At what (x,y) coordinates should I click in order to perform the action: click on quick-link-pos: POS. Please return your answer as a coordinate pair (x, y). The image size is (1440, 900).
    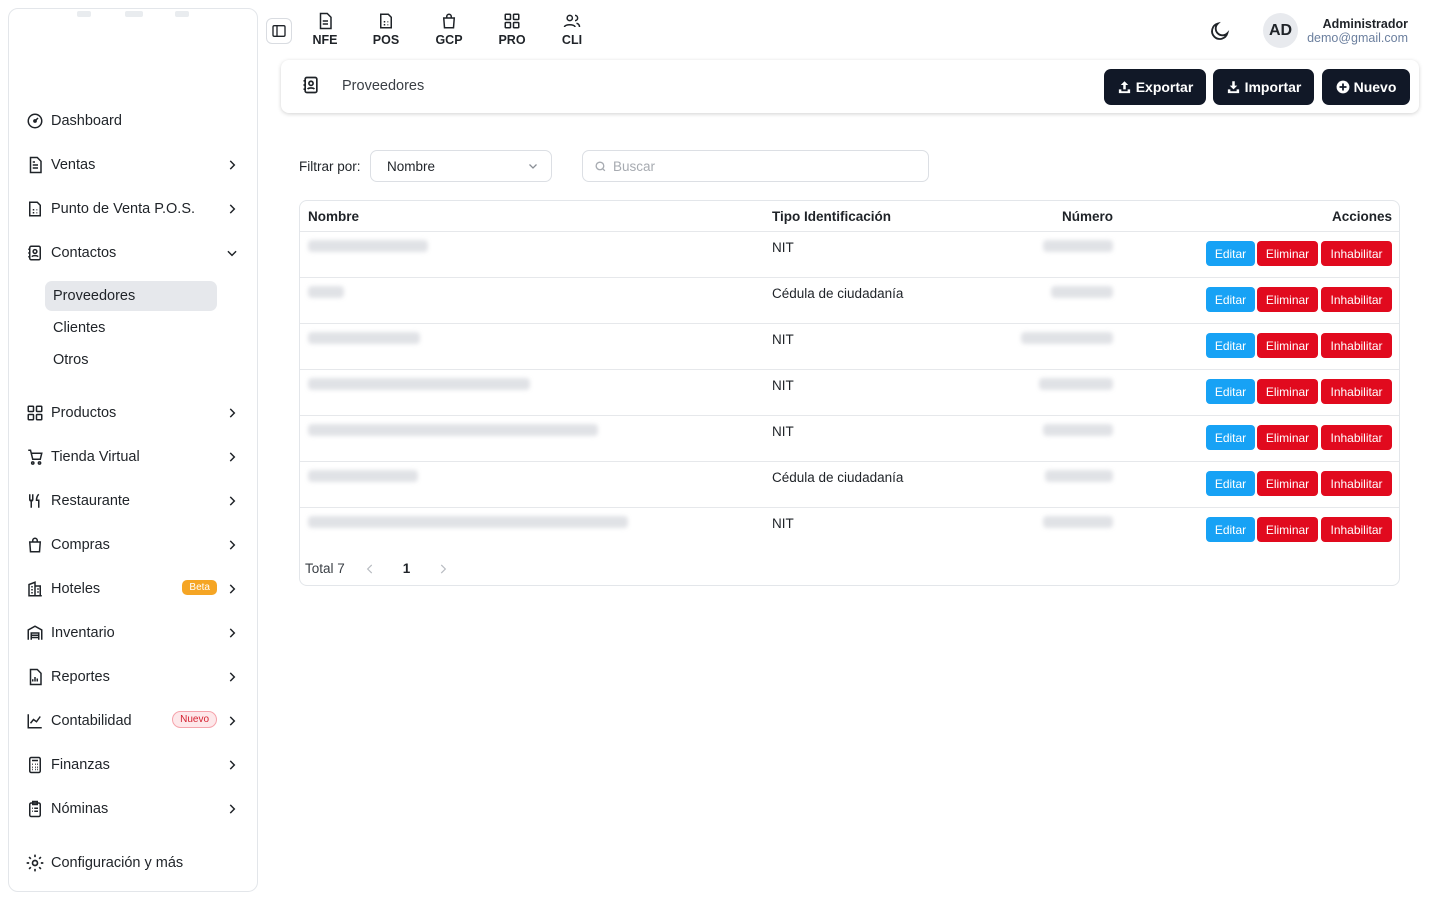
    Looking at the image, I should click on (386, 31).